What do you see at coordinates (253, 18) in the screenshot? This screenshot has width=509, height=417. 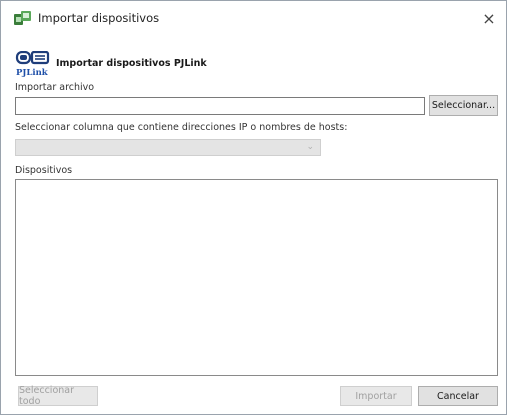 I see `title-bar: Importar dispositivos ×` at bounding box center [253, 18].